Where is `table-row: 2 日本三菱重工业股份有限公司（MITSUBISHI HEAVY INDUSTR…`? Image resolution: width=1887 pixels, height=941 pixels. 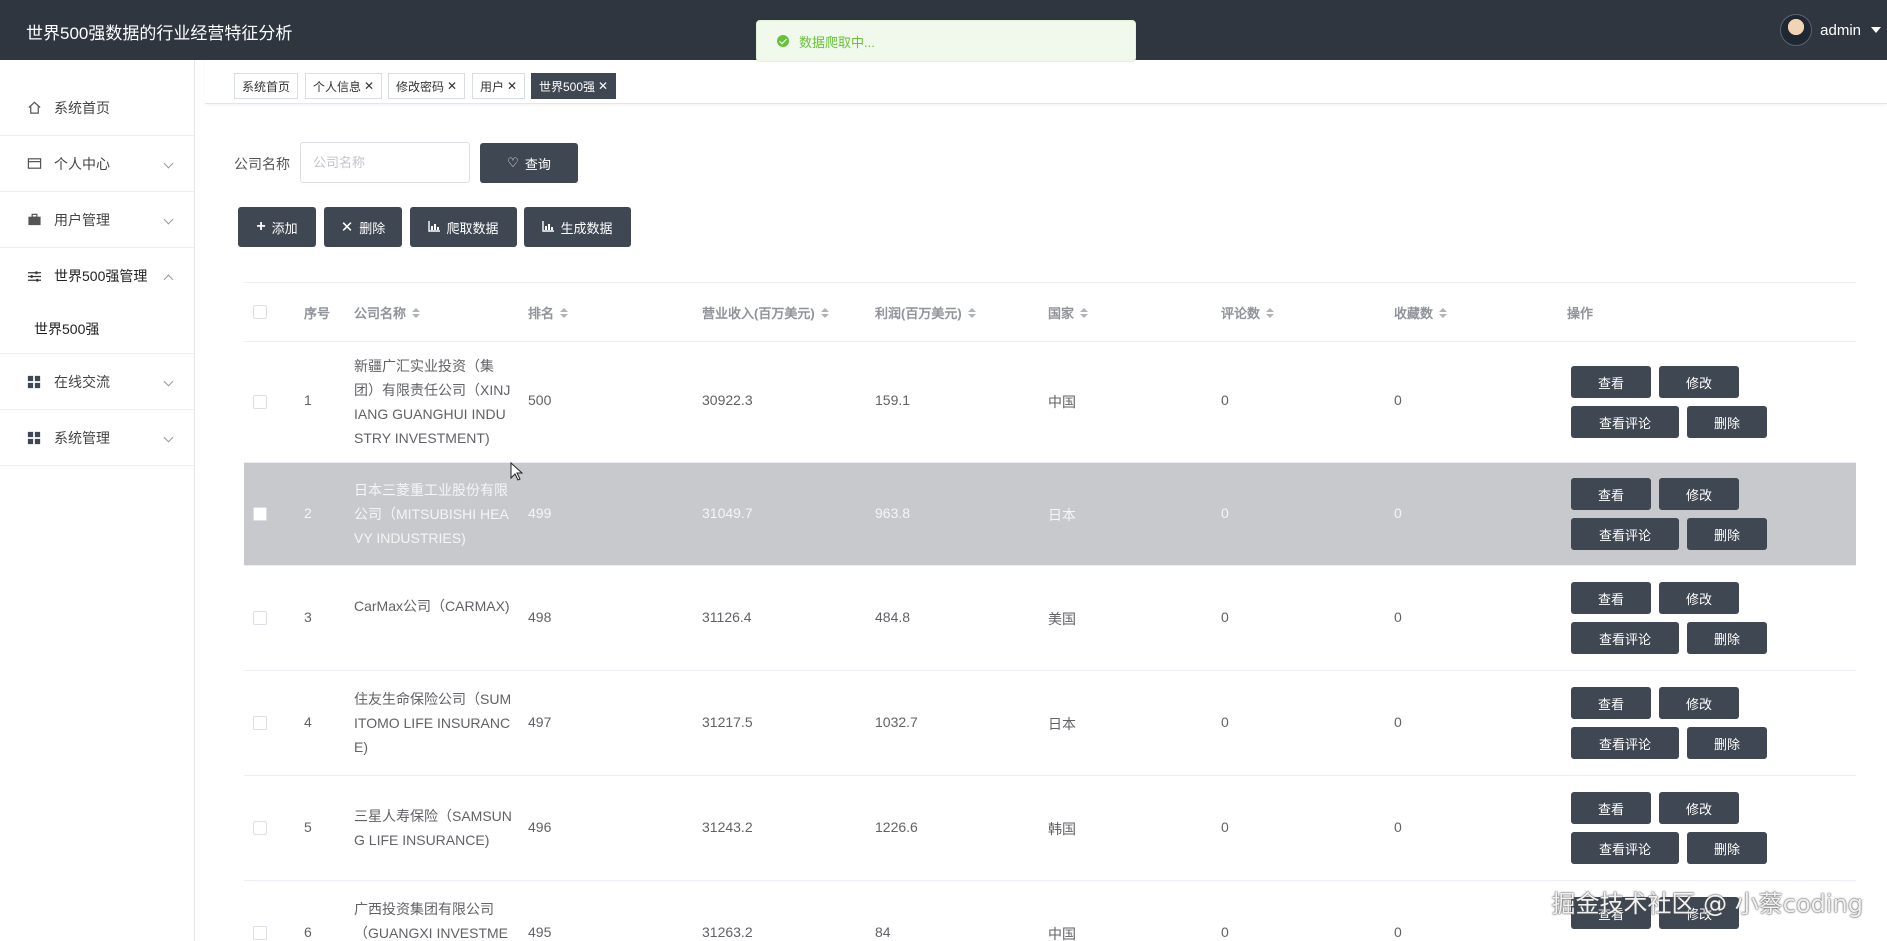 table-row: 2 日本三菱重工业股份有限公司（MITSUBISHI HEAVY INDUSTR… is located at coordinates (1050, 514).